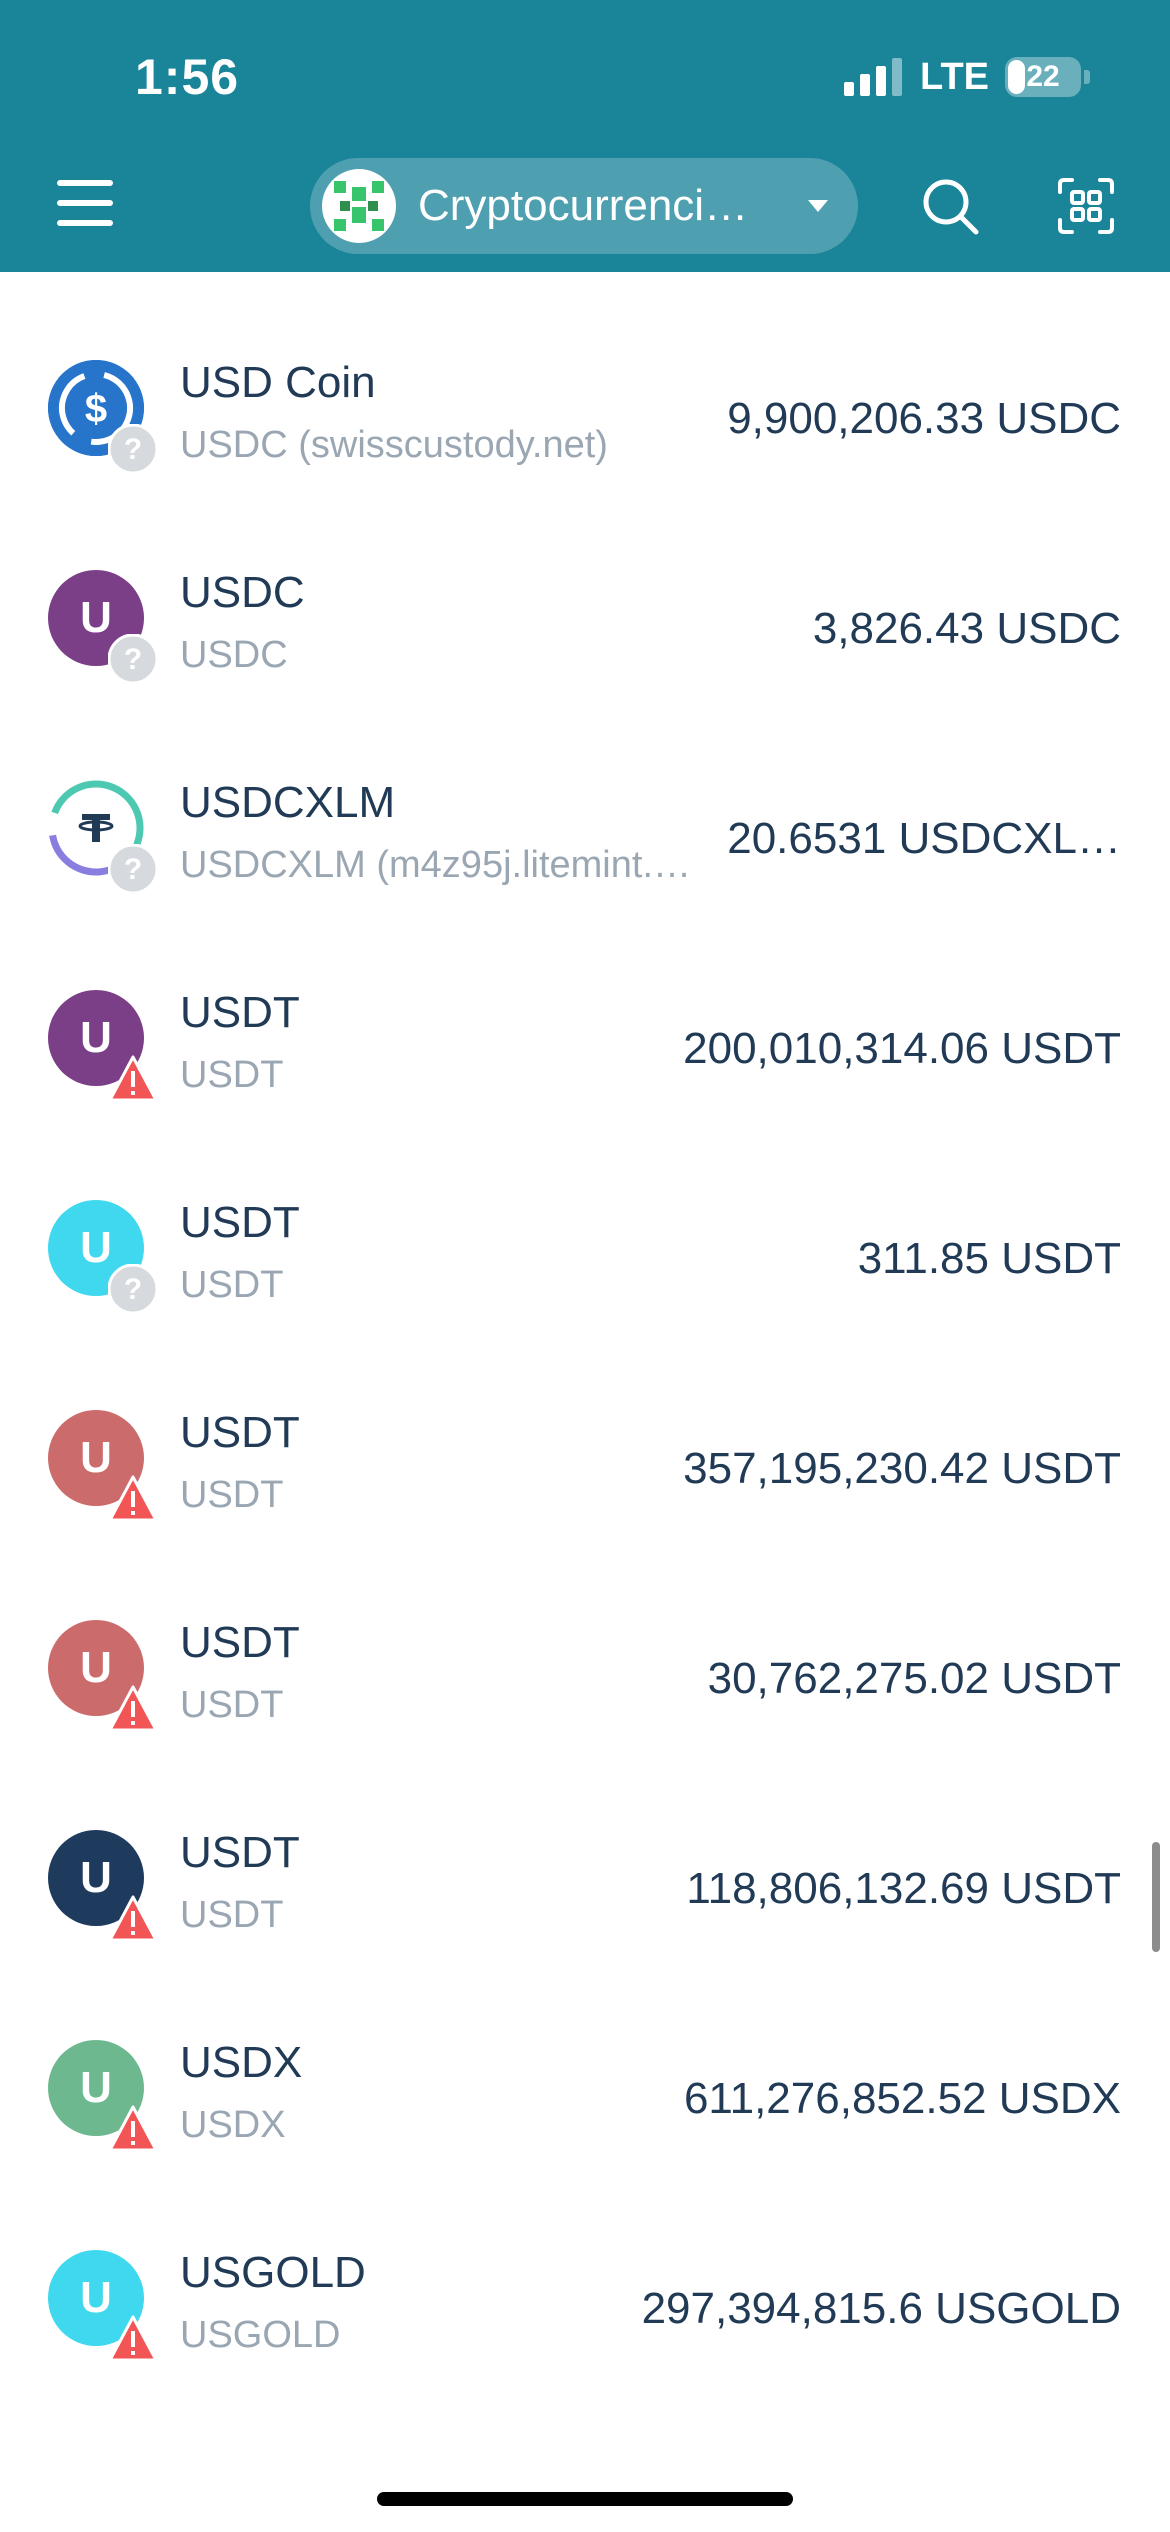 The width and height of the screenshot is (1170, 2532). I want to click on status-time: 1:56, so click(187, 77).